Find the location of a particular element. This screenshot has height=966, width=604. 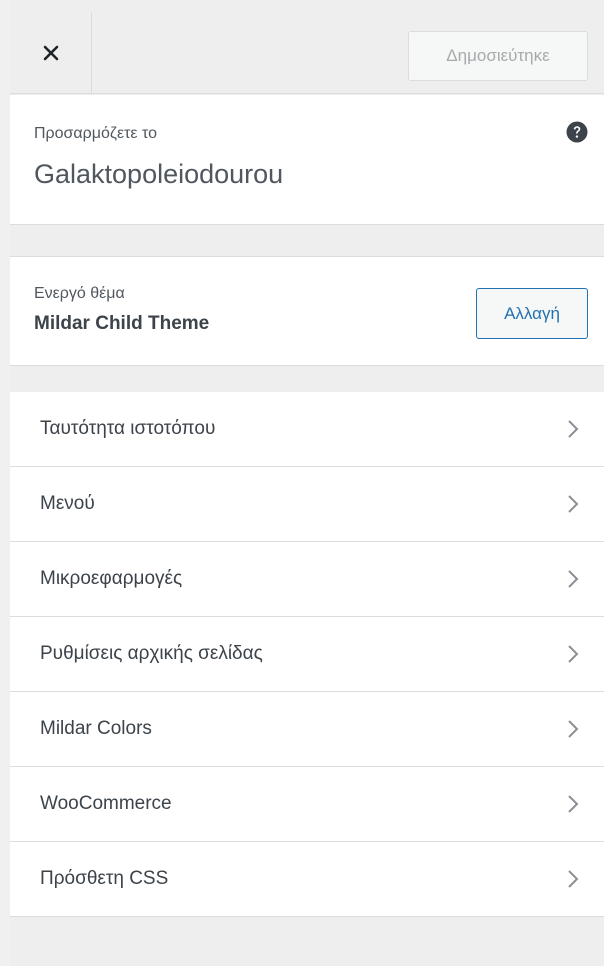

publish-button: Δημοσιεύτηκε is located at coordinates (498, 56).